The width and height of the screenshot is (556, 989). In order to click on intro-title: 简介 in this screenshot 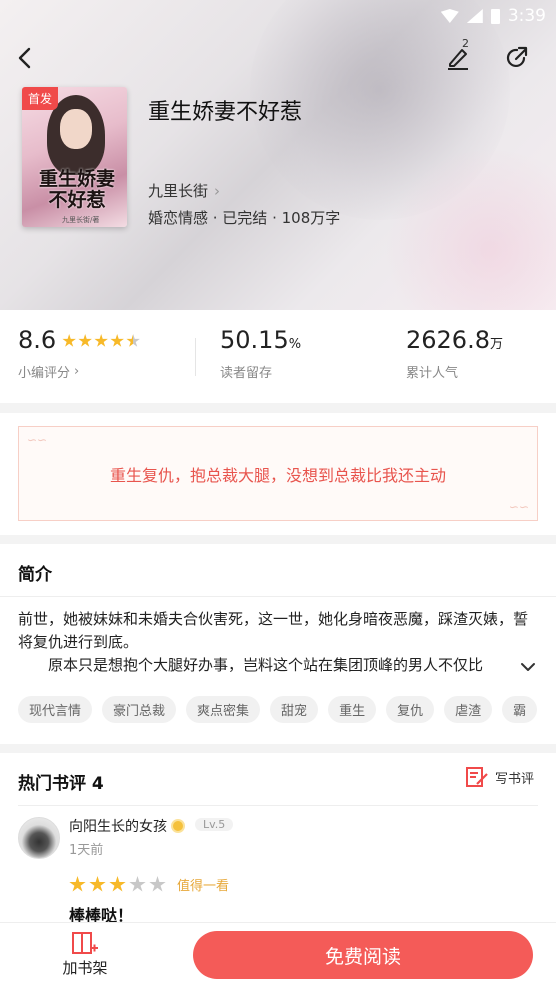, I will do `click(35, 575)`.